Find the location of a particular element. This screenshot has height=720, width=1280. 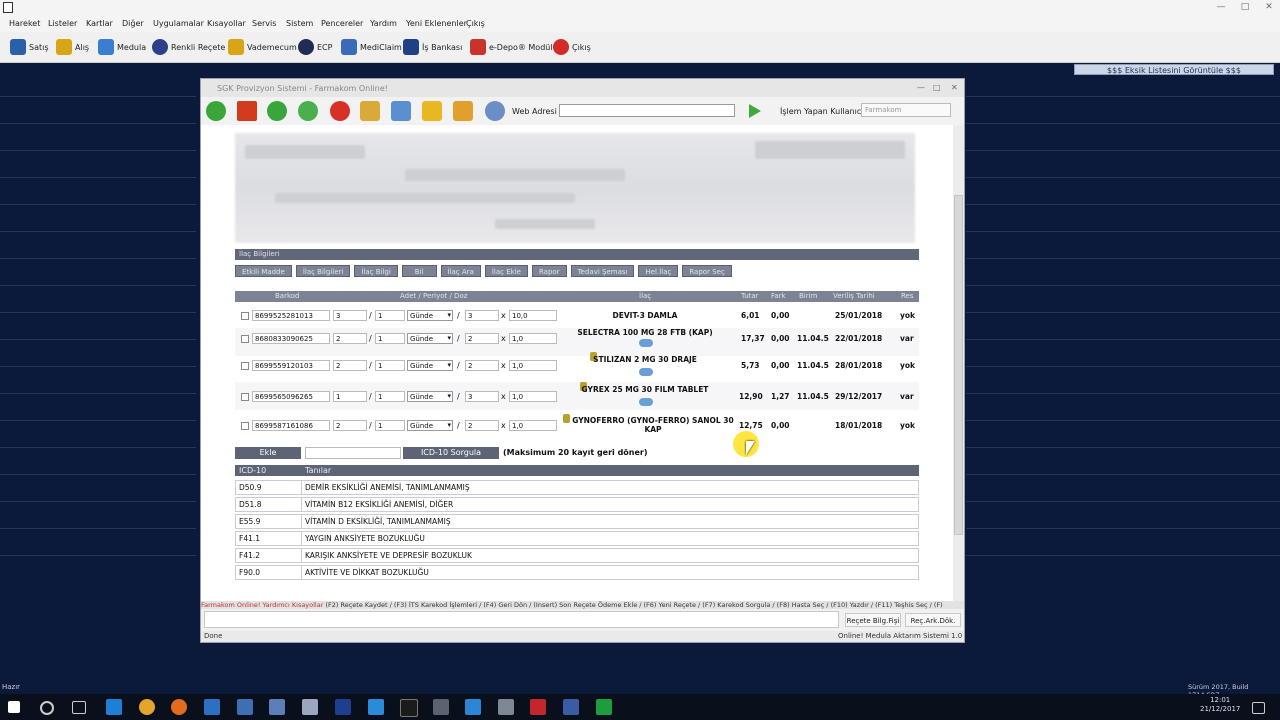

menu-item-yardim: Yardım is located at coordinates (383, 23).